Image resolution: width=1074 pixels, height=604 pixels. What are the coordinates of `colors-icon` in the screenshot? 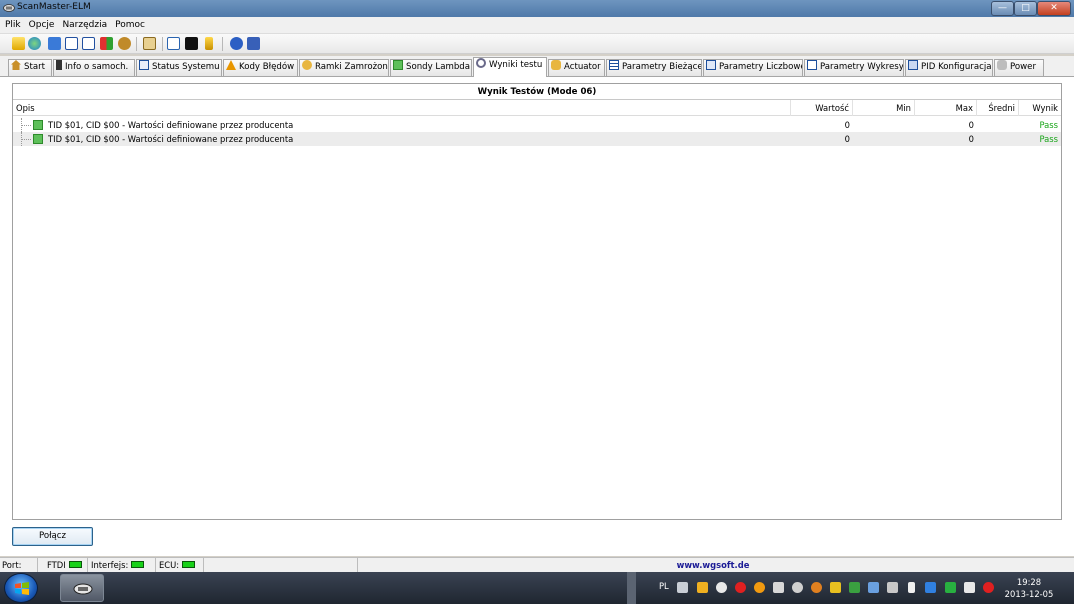 It's located at (106, 43).